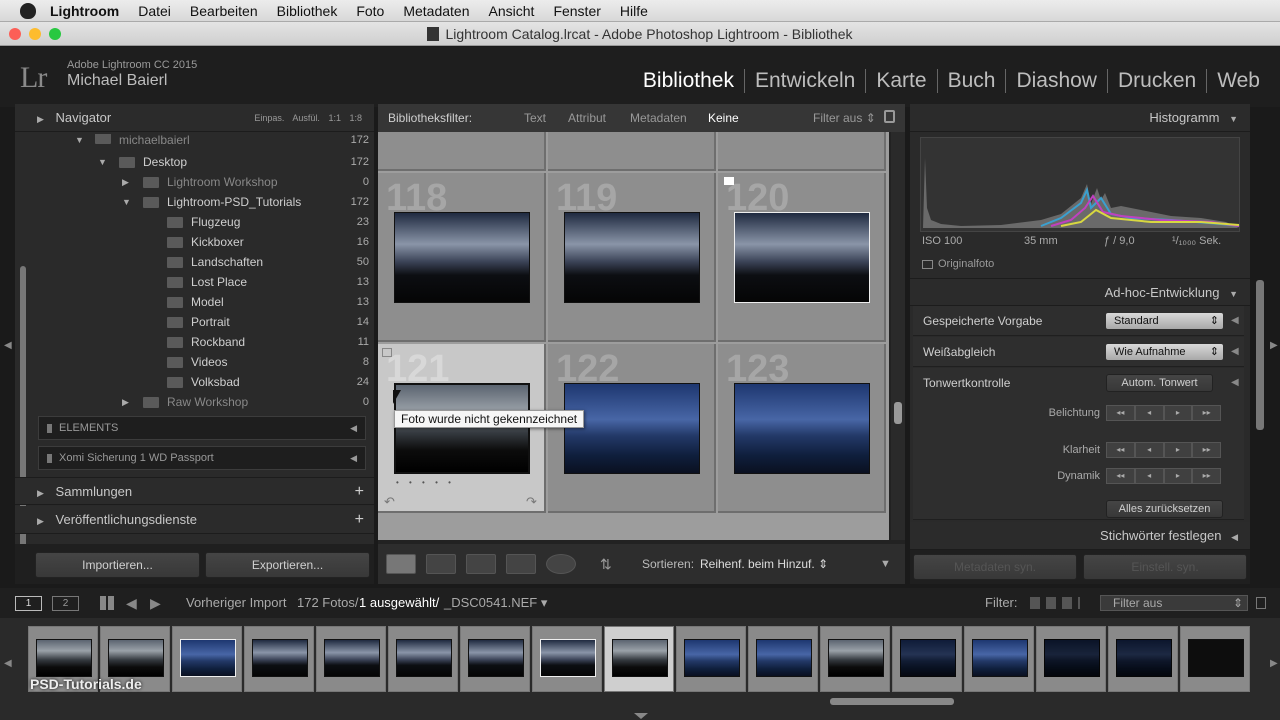 Image resolution: width=1280 pixels, height=720 pixels. Describe the element at coordinates (155, 603) in the screenshot. I see `forward-arrow-icon: ▶` at that location.